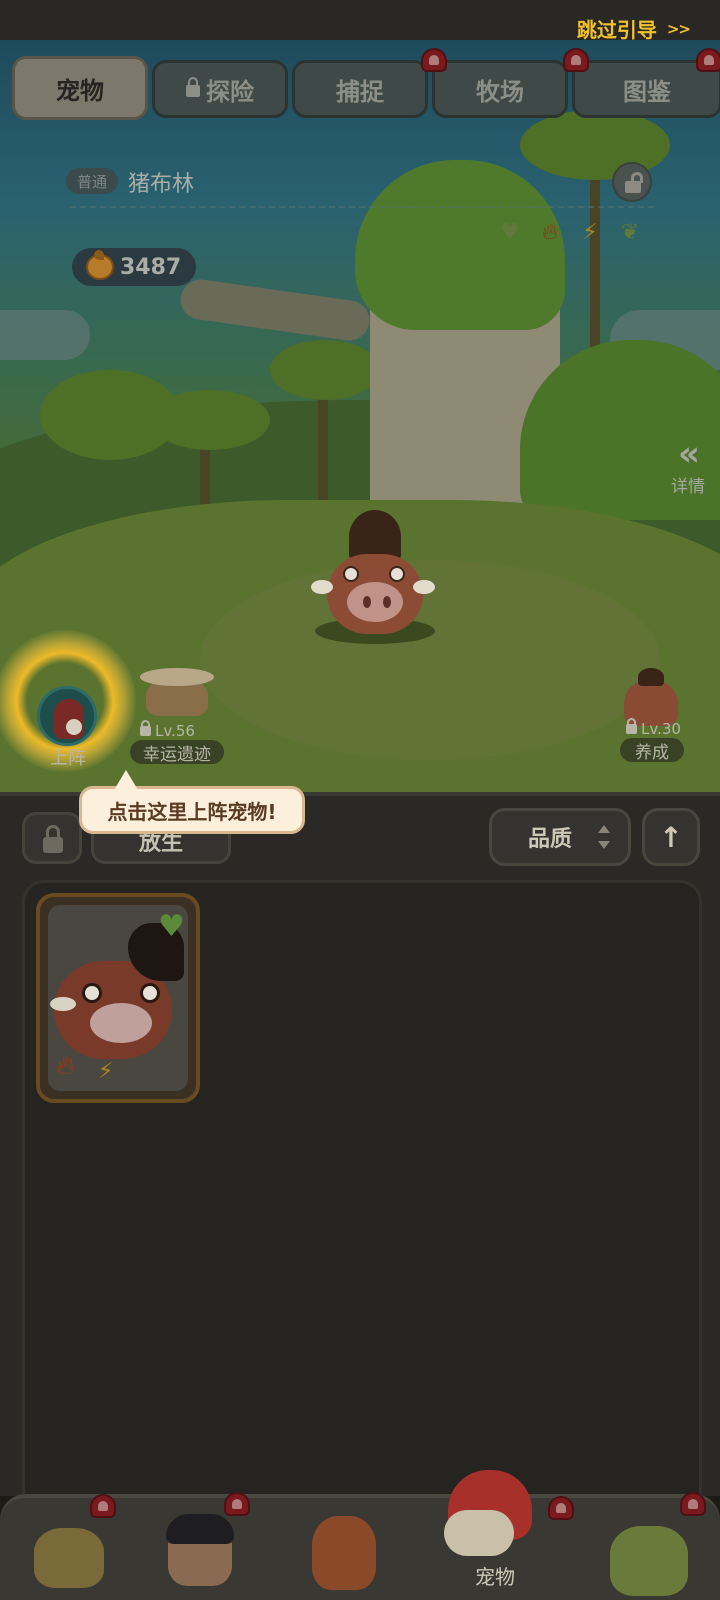  I want to click on sort-updown-icon, so click(604, 838).